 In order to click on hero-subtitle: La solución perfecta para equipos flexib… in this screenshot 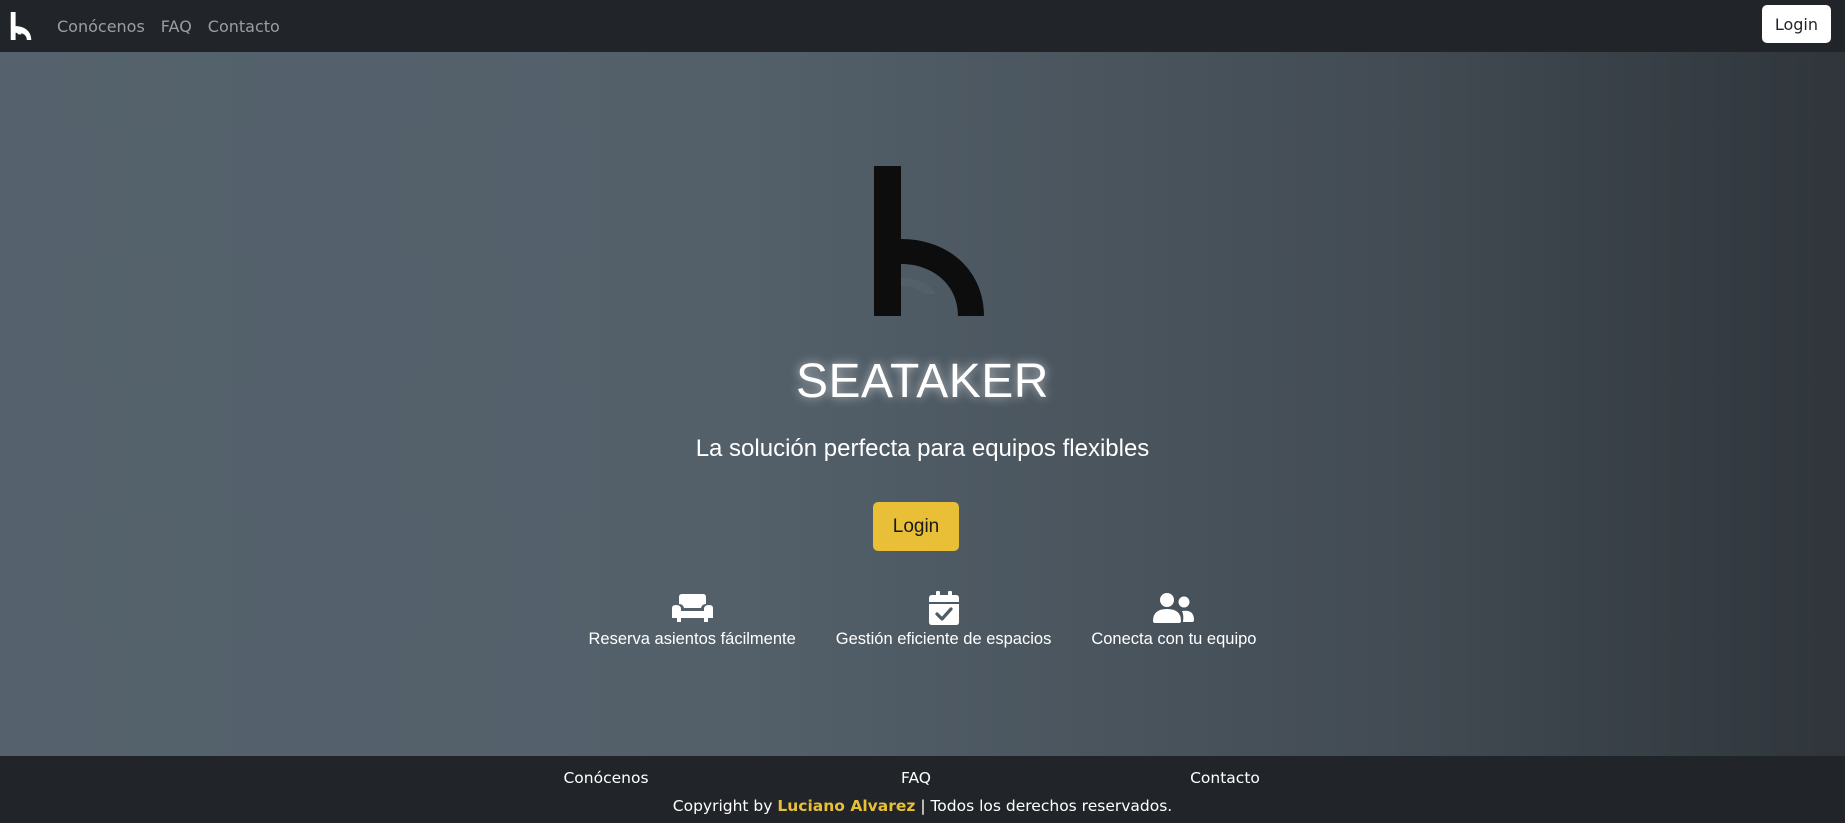, I will do `click(922, 448)`.